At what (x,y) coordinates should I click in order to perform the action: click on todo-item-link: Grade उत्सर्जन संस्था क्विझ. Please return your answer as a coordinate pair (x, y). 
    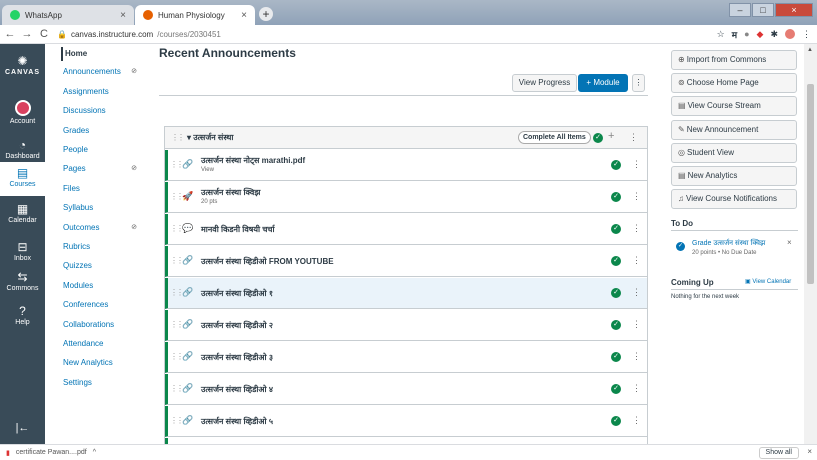
    Looking at the image, I should click on (728, 243).